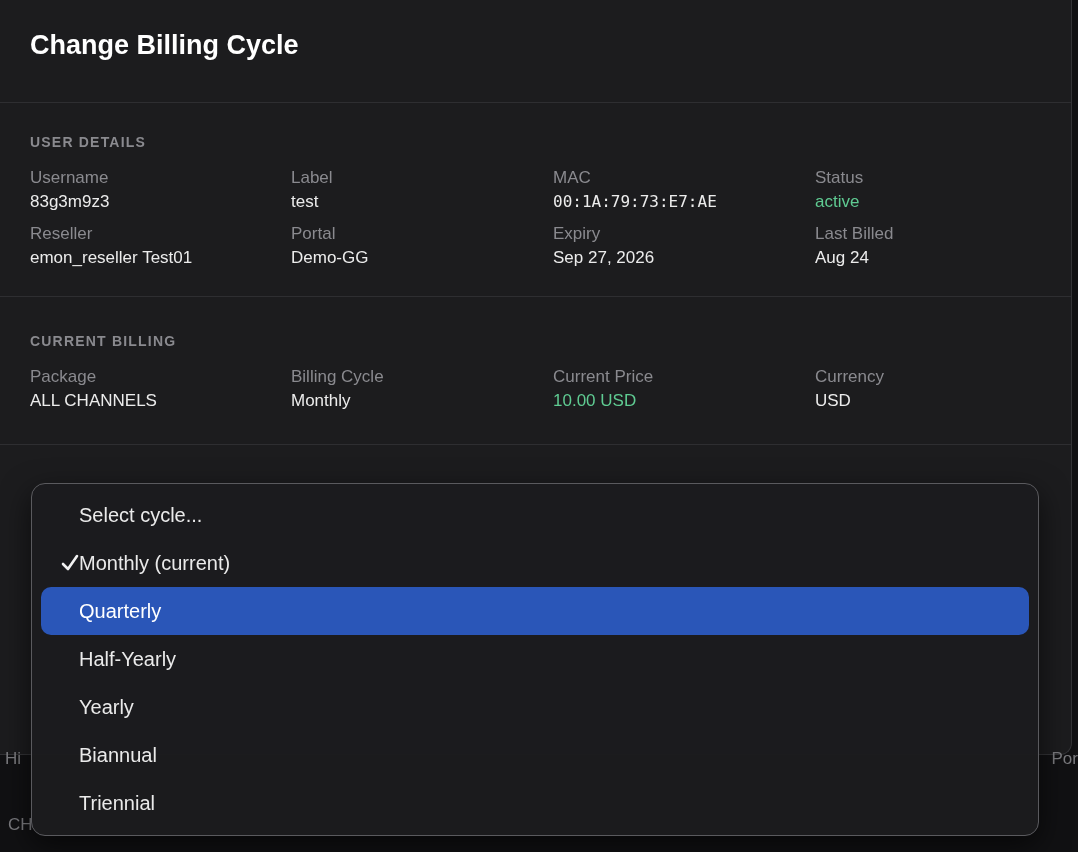  What do you see at coordinates (535, 707) in the screenshot?
I see `menu-option: Yearly` at bounding box center [535, 707].